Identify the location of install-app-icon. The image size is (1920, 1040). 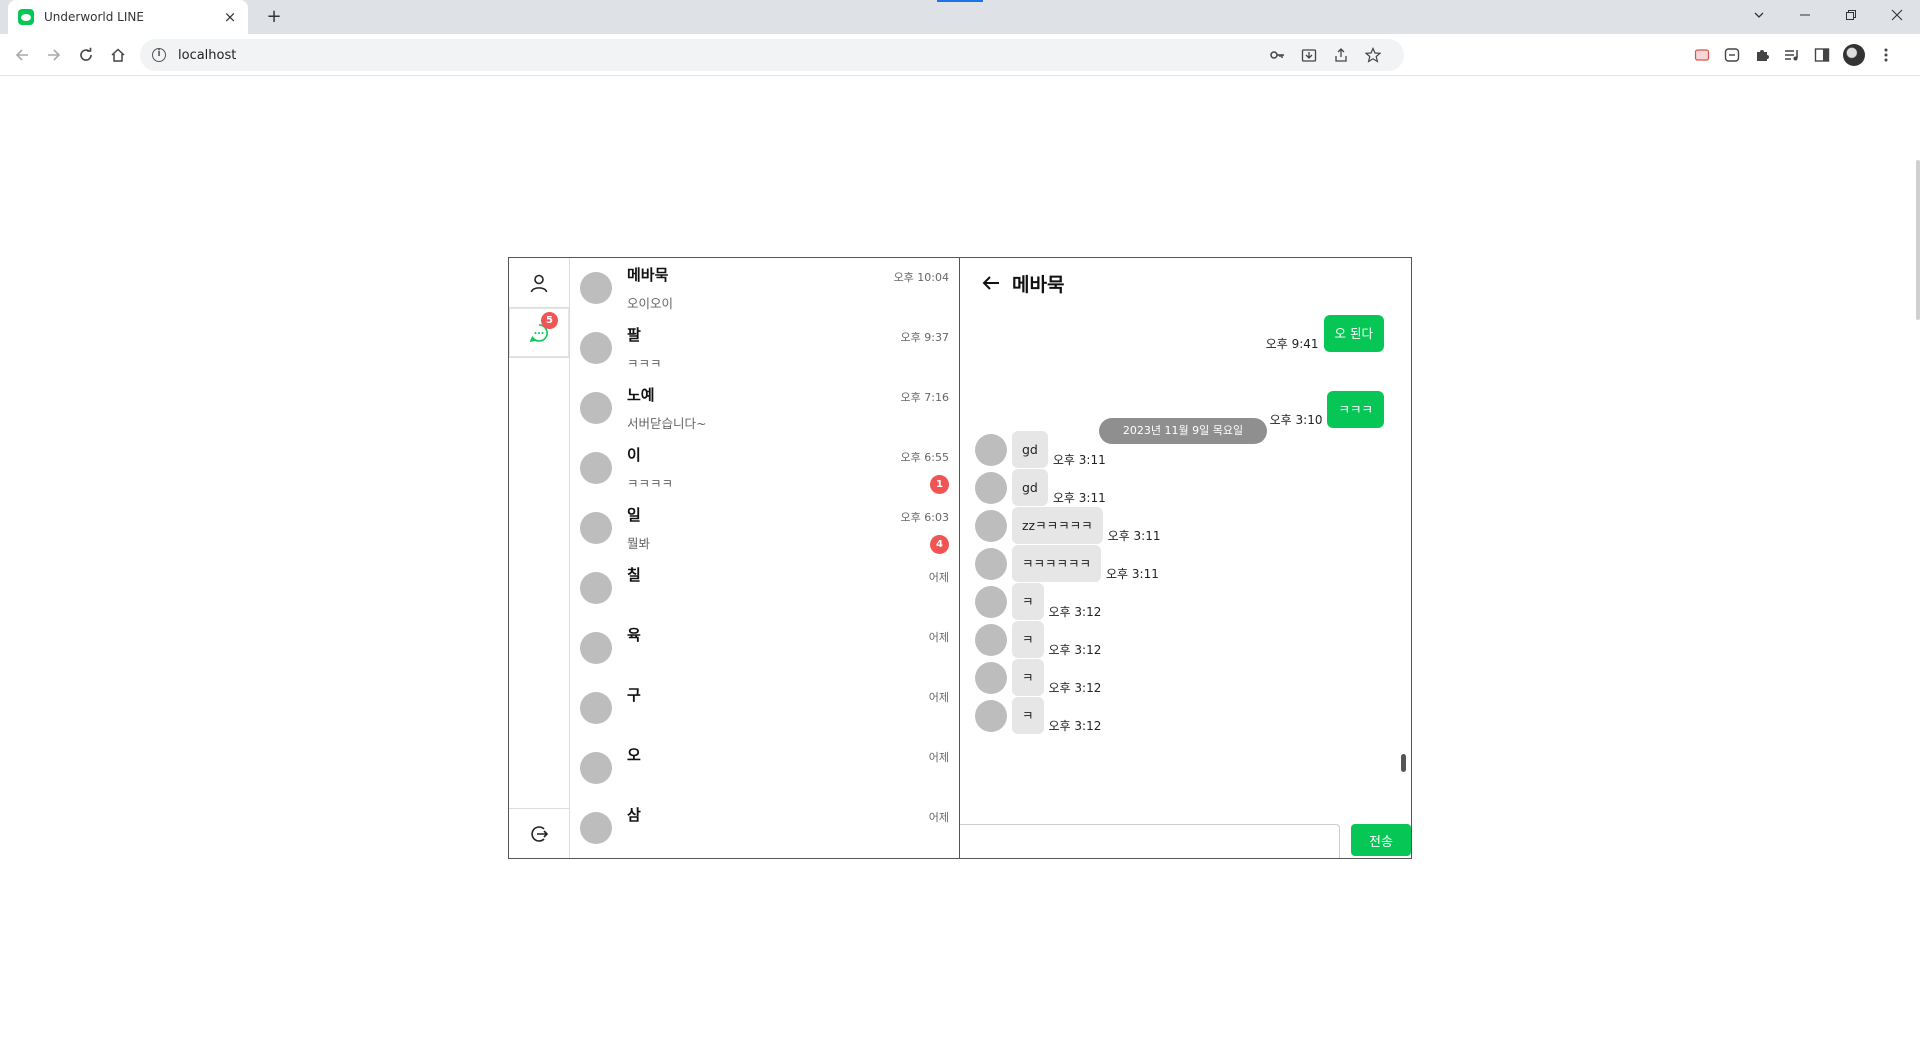
(1309, 55).